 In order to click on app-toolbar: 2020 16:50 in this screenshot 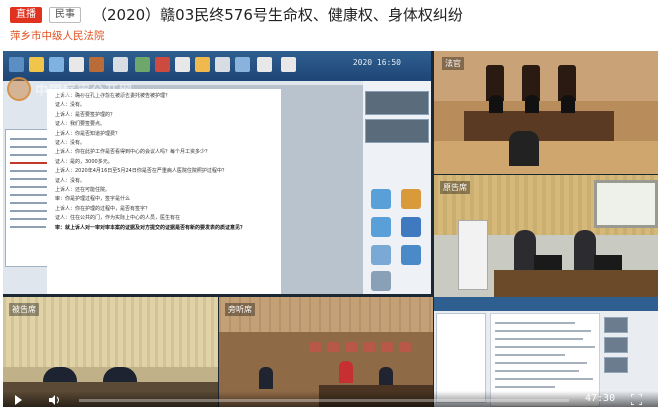, I will do `click(217, 66)`.